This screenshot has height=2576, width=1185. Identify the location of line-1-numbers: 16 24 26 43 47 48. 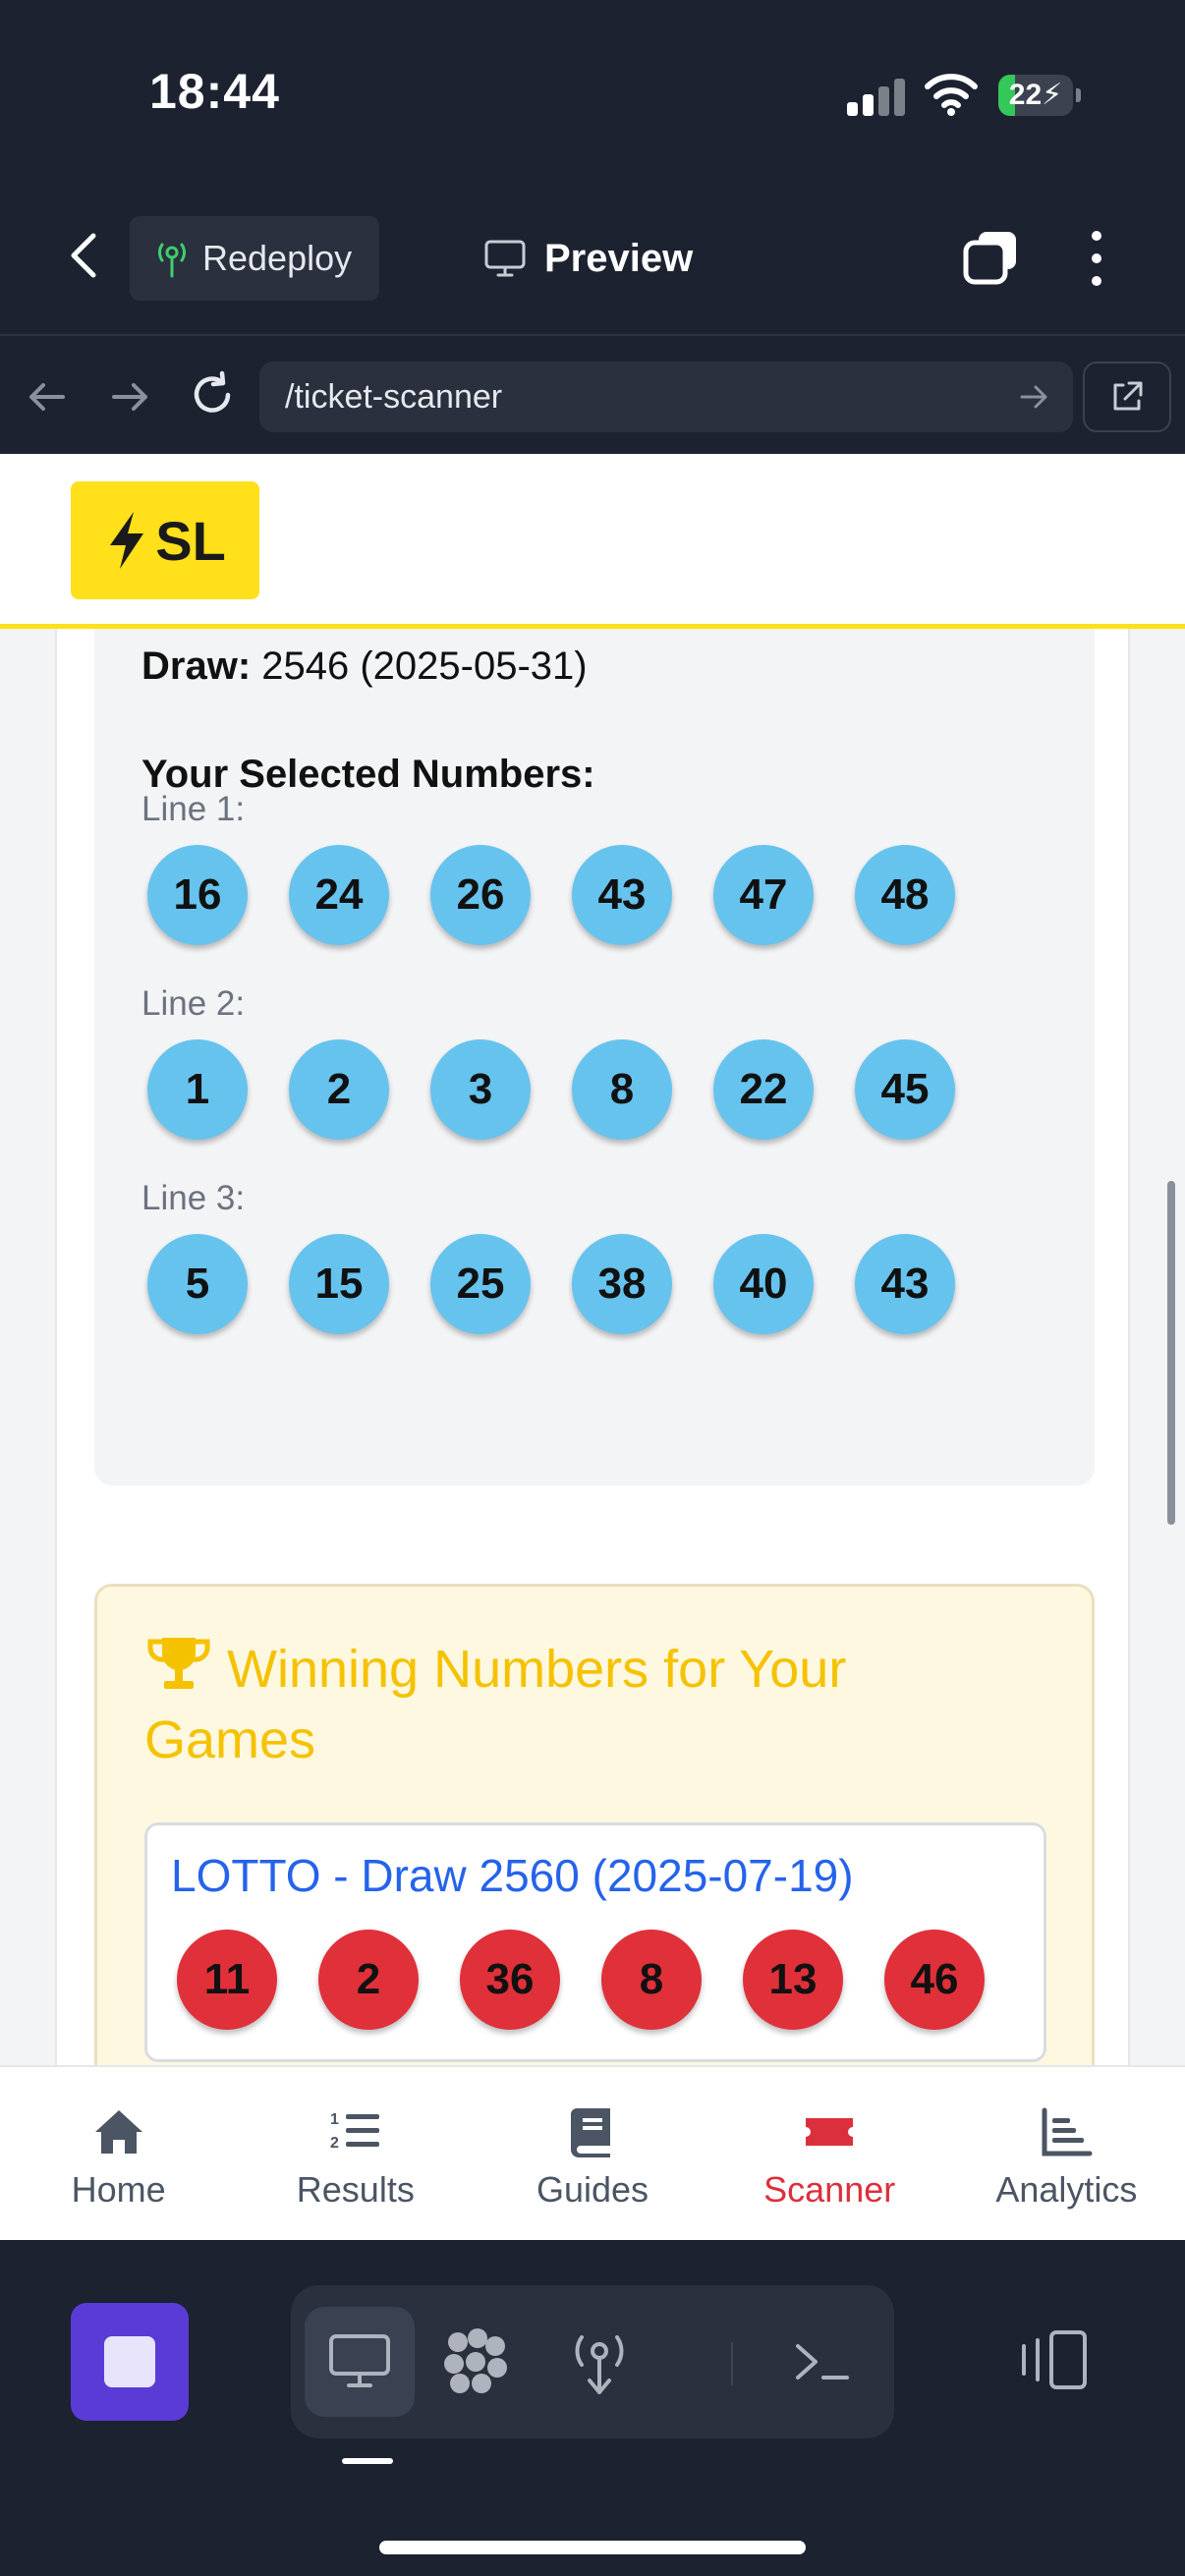
(571, 896).